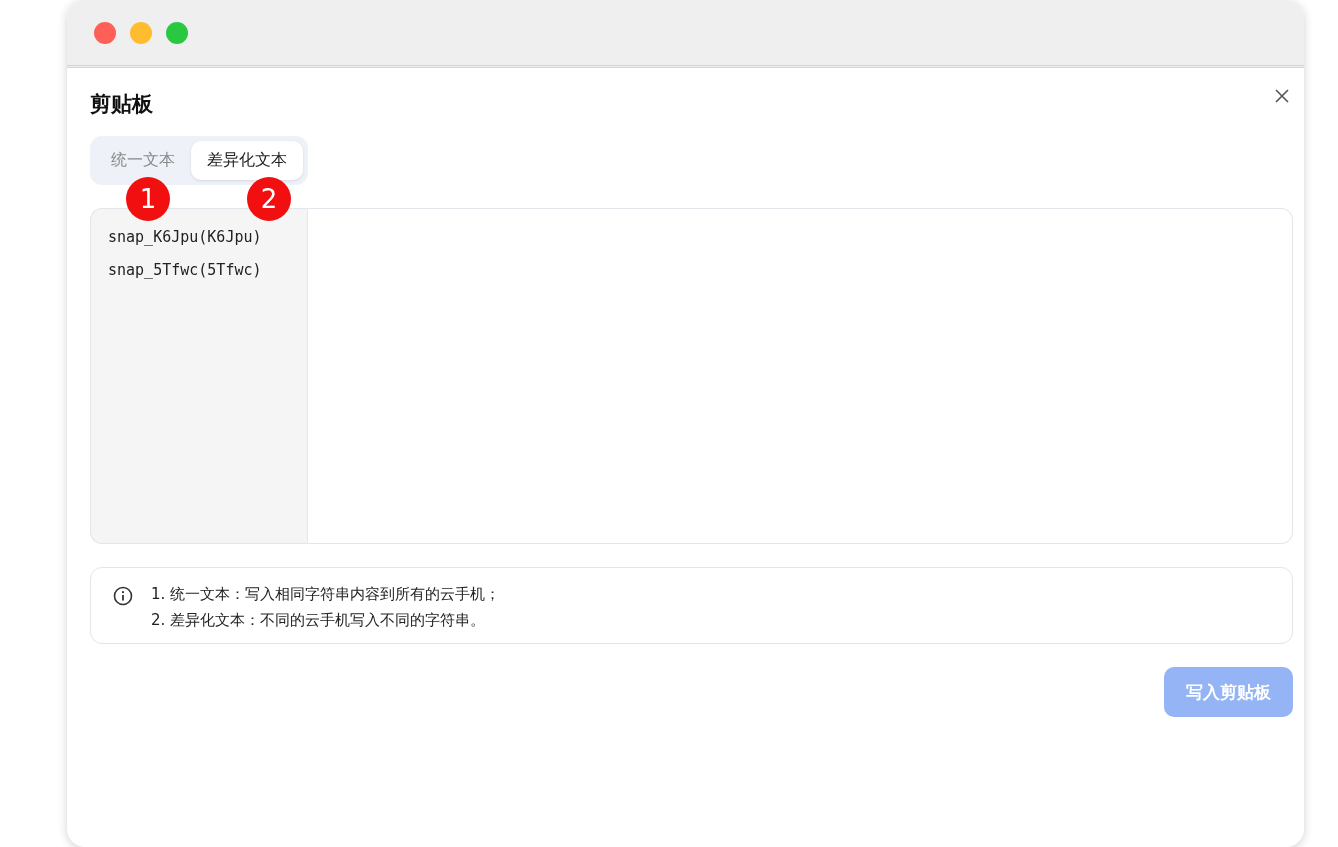  I want to click on tab: 差异化文本, so click(247, 160).